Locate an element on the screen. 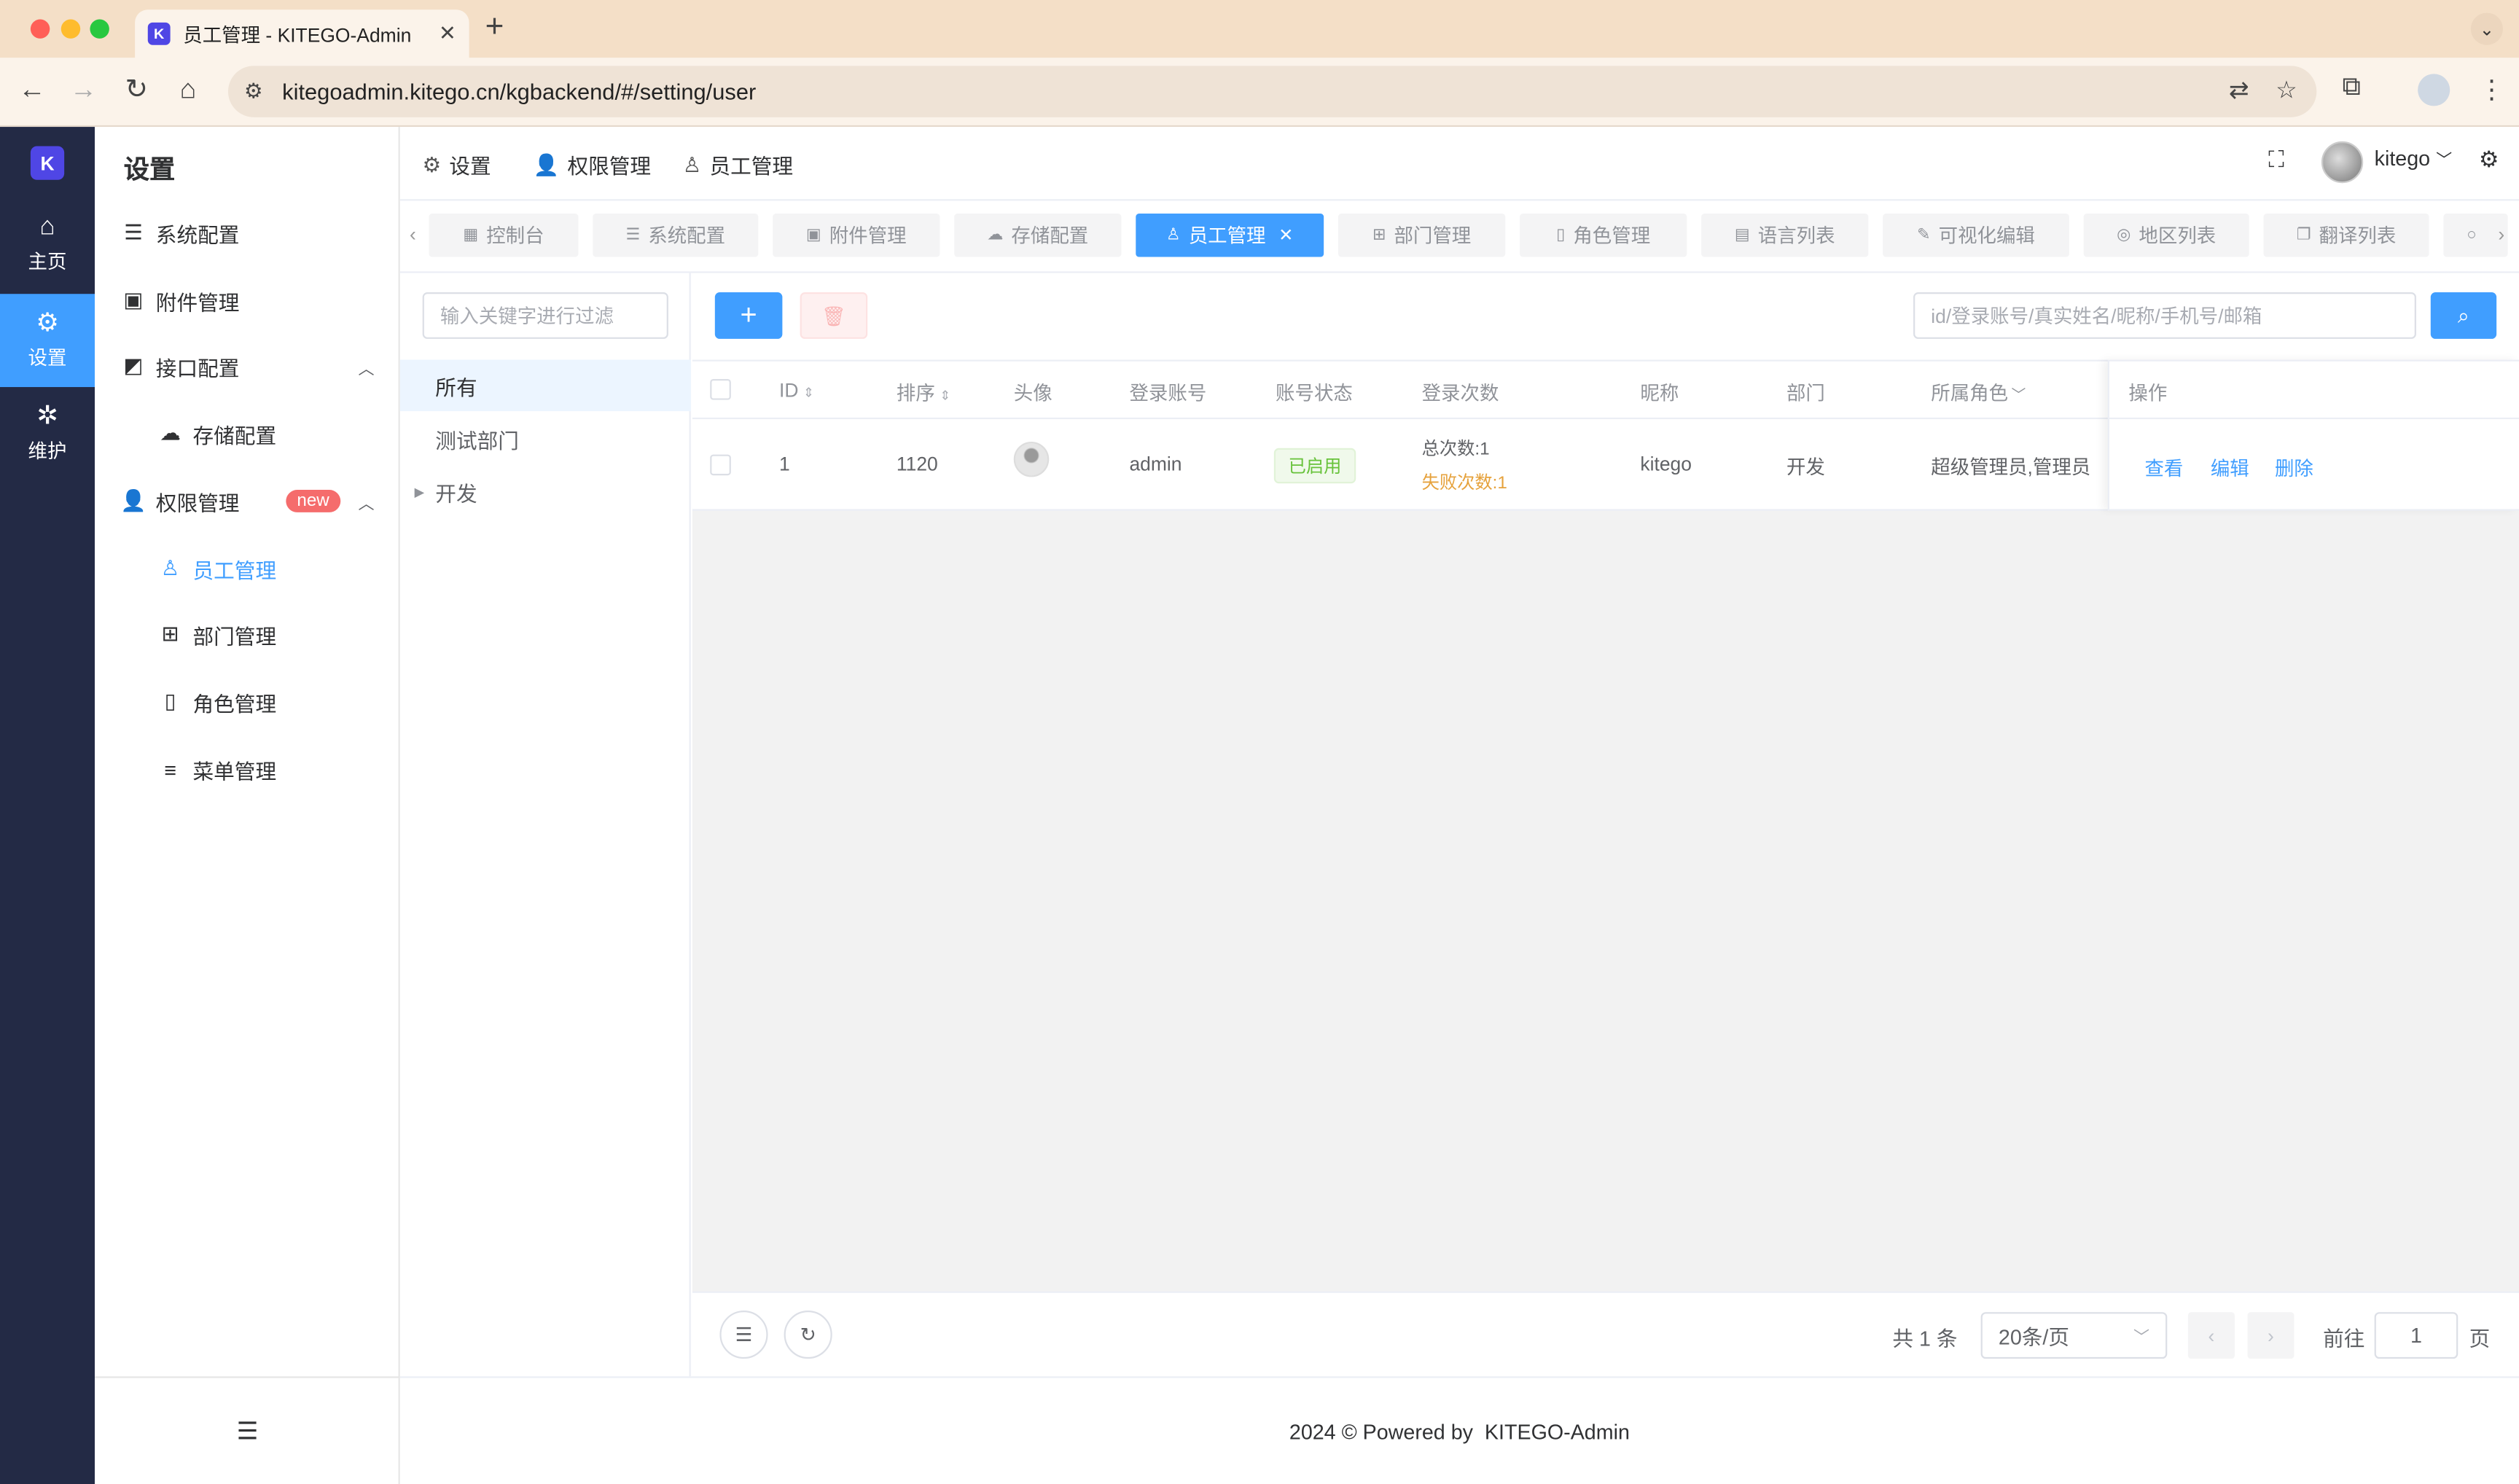  tree-node-test-dept: 测试部门 is located at coordinates (545, 438).